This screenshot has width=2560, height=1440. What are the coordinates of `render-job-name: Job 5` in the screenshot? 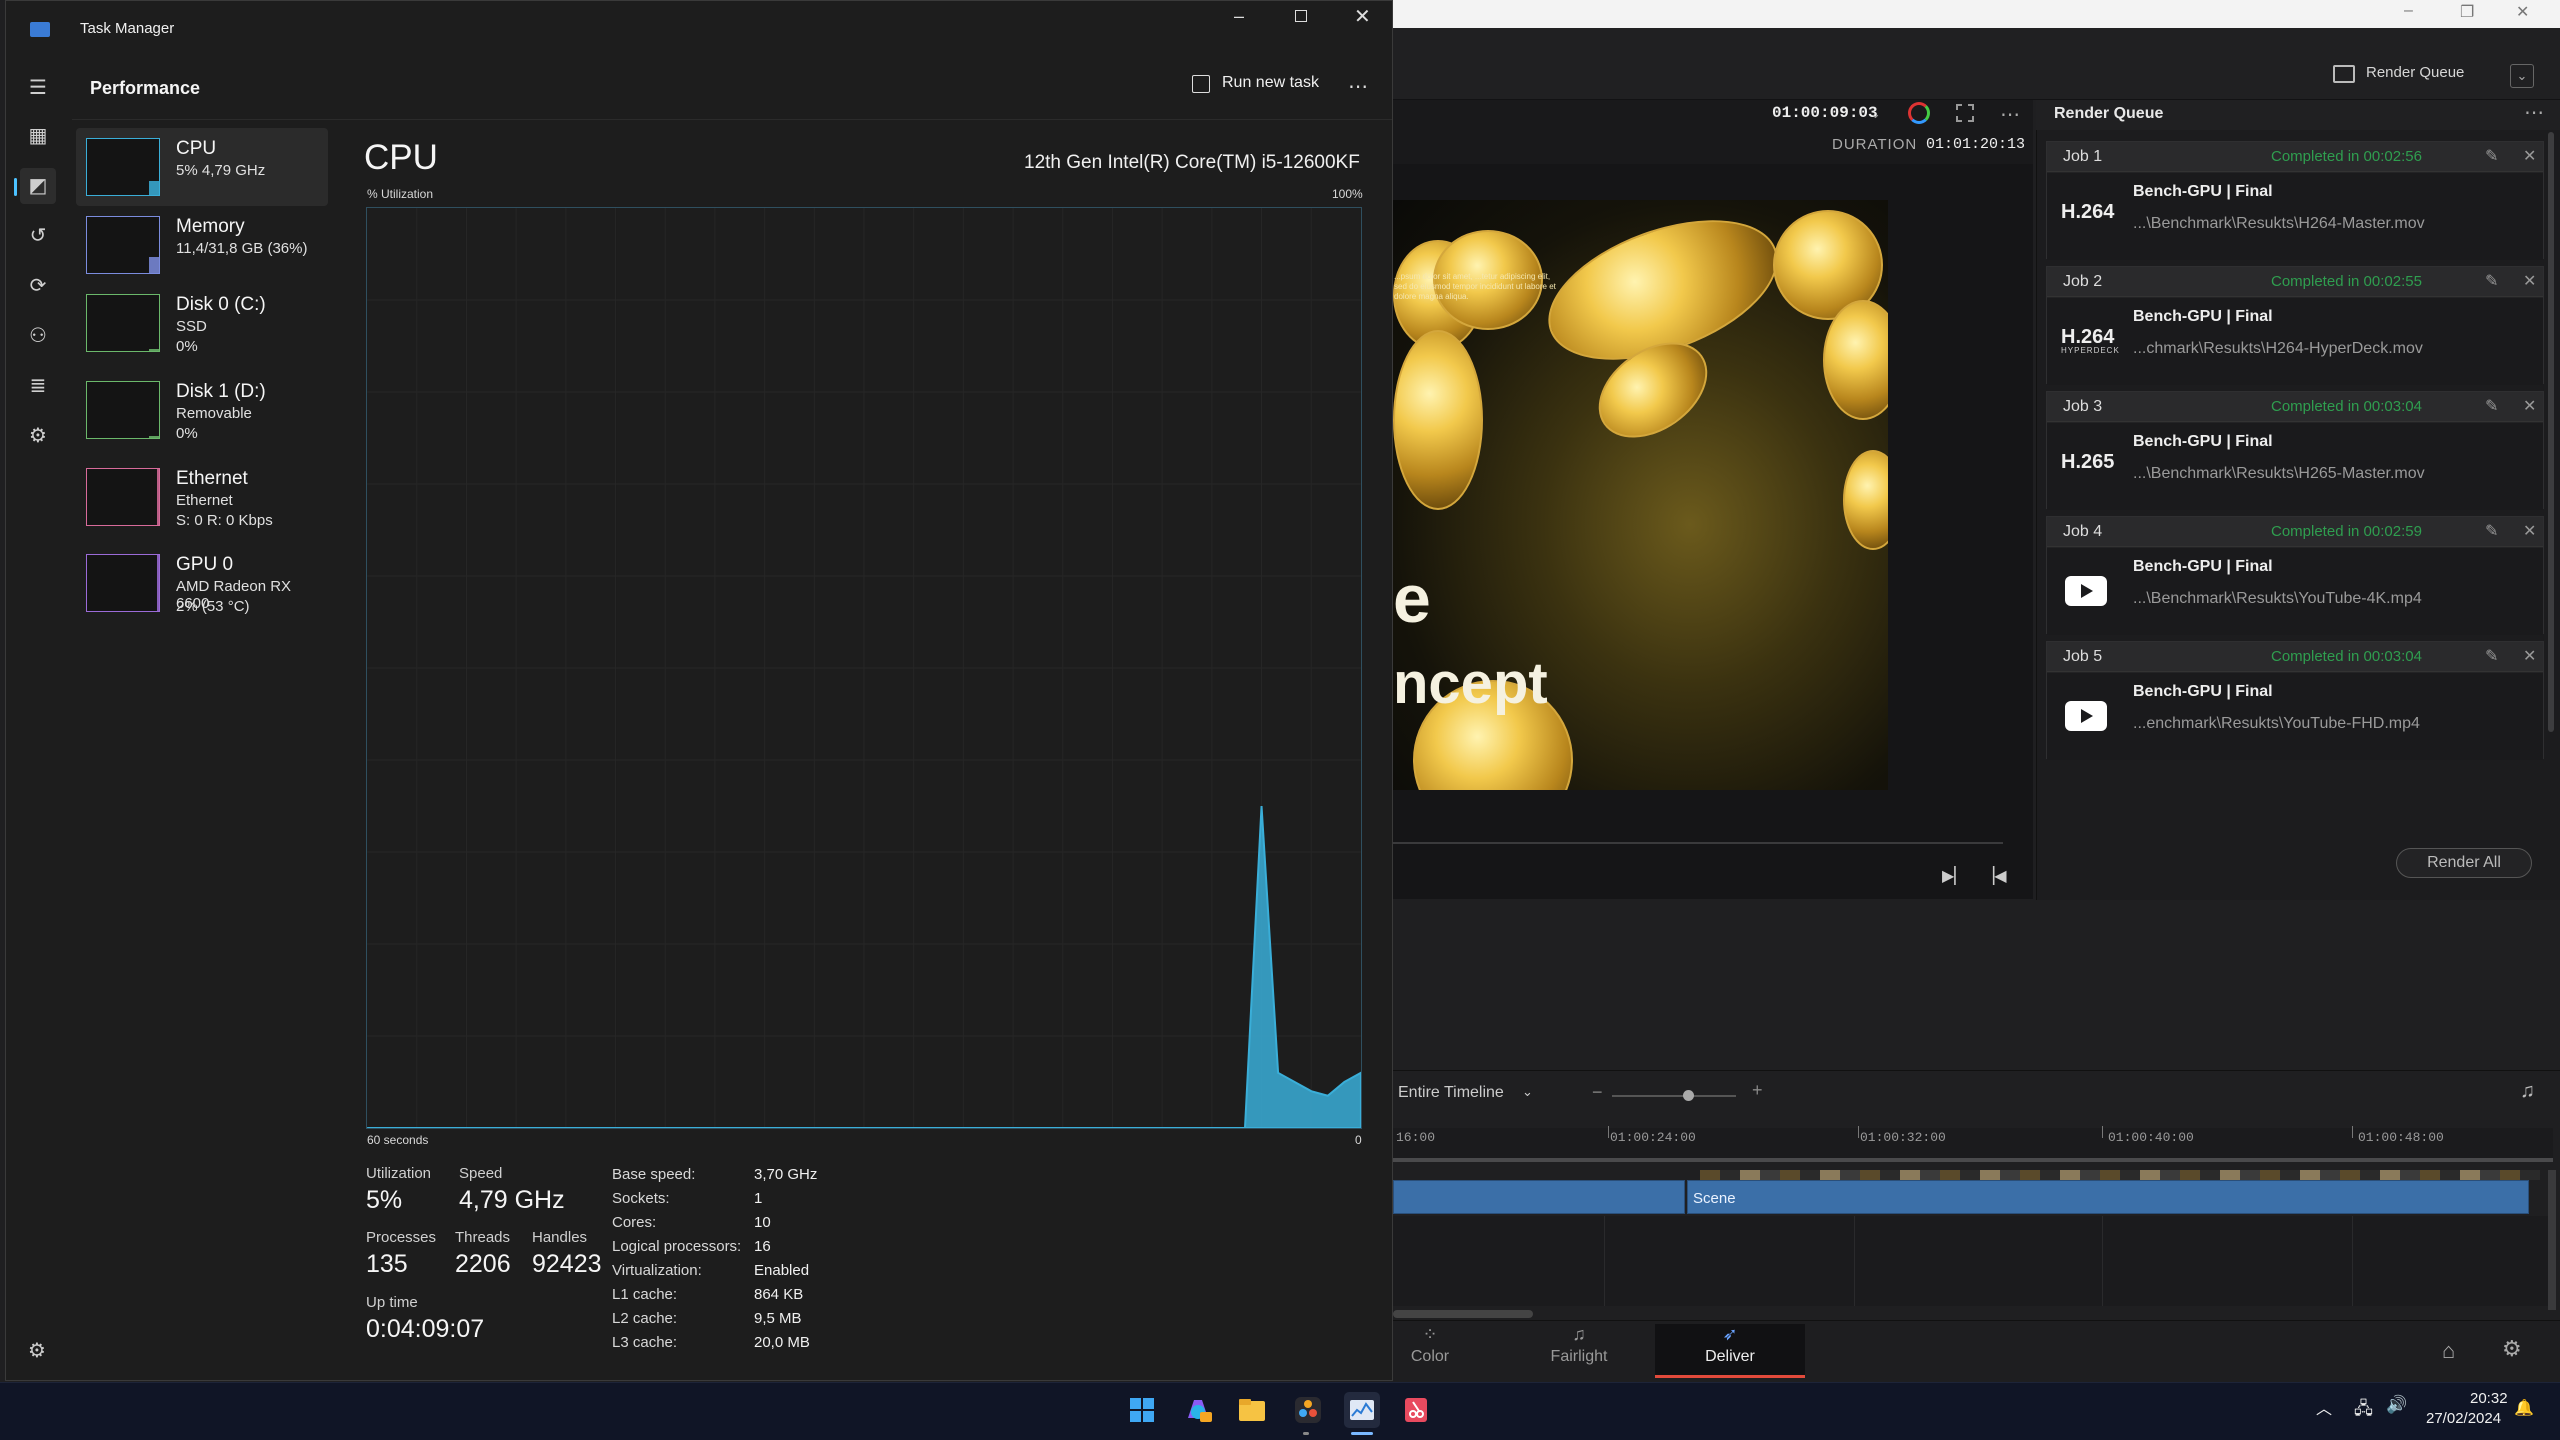 It's located at (2083, 656).